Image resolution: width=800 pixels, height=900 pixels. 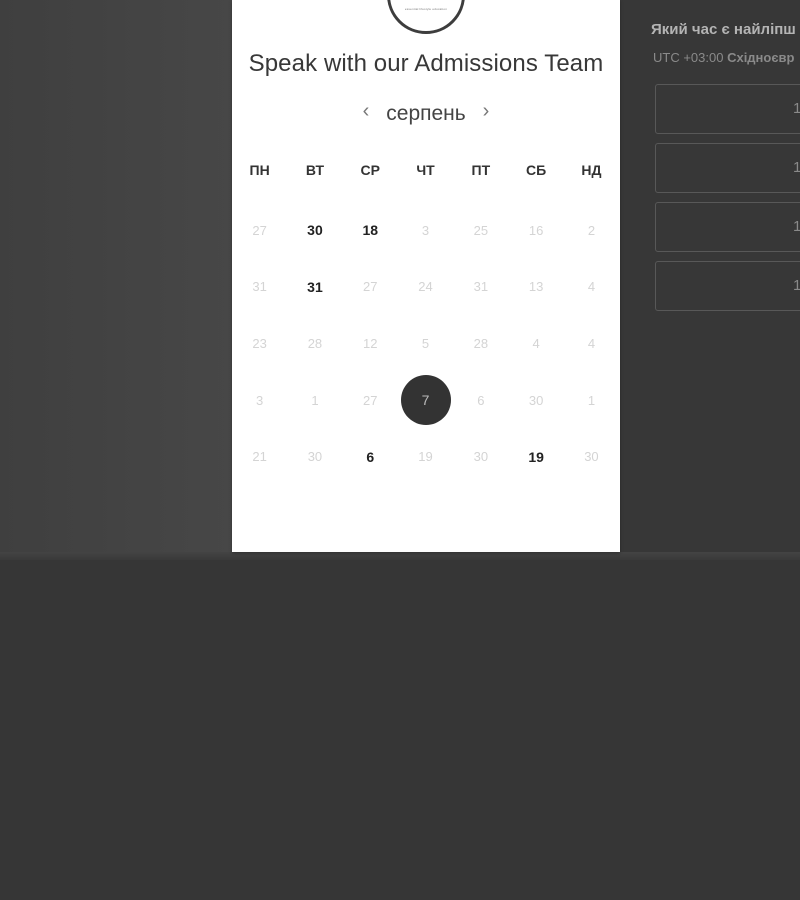 I want to click on calendar-day: 5, so click(x=425, y=343).